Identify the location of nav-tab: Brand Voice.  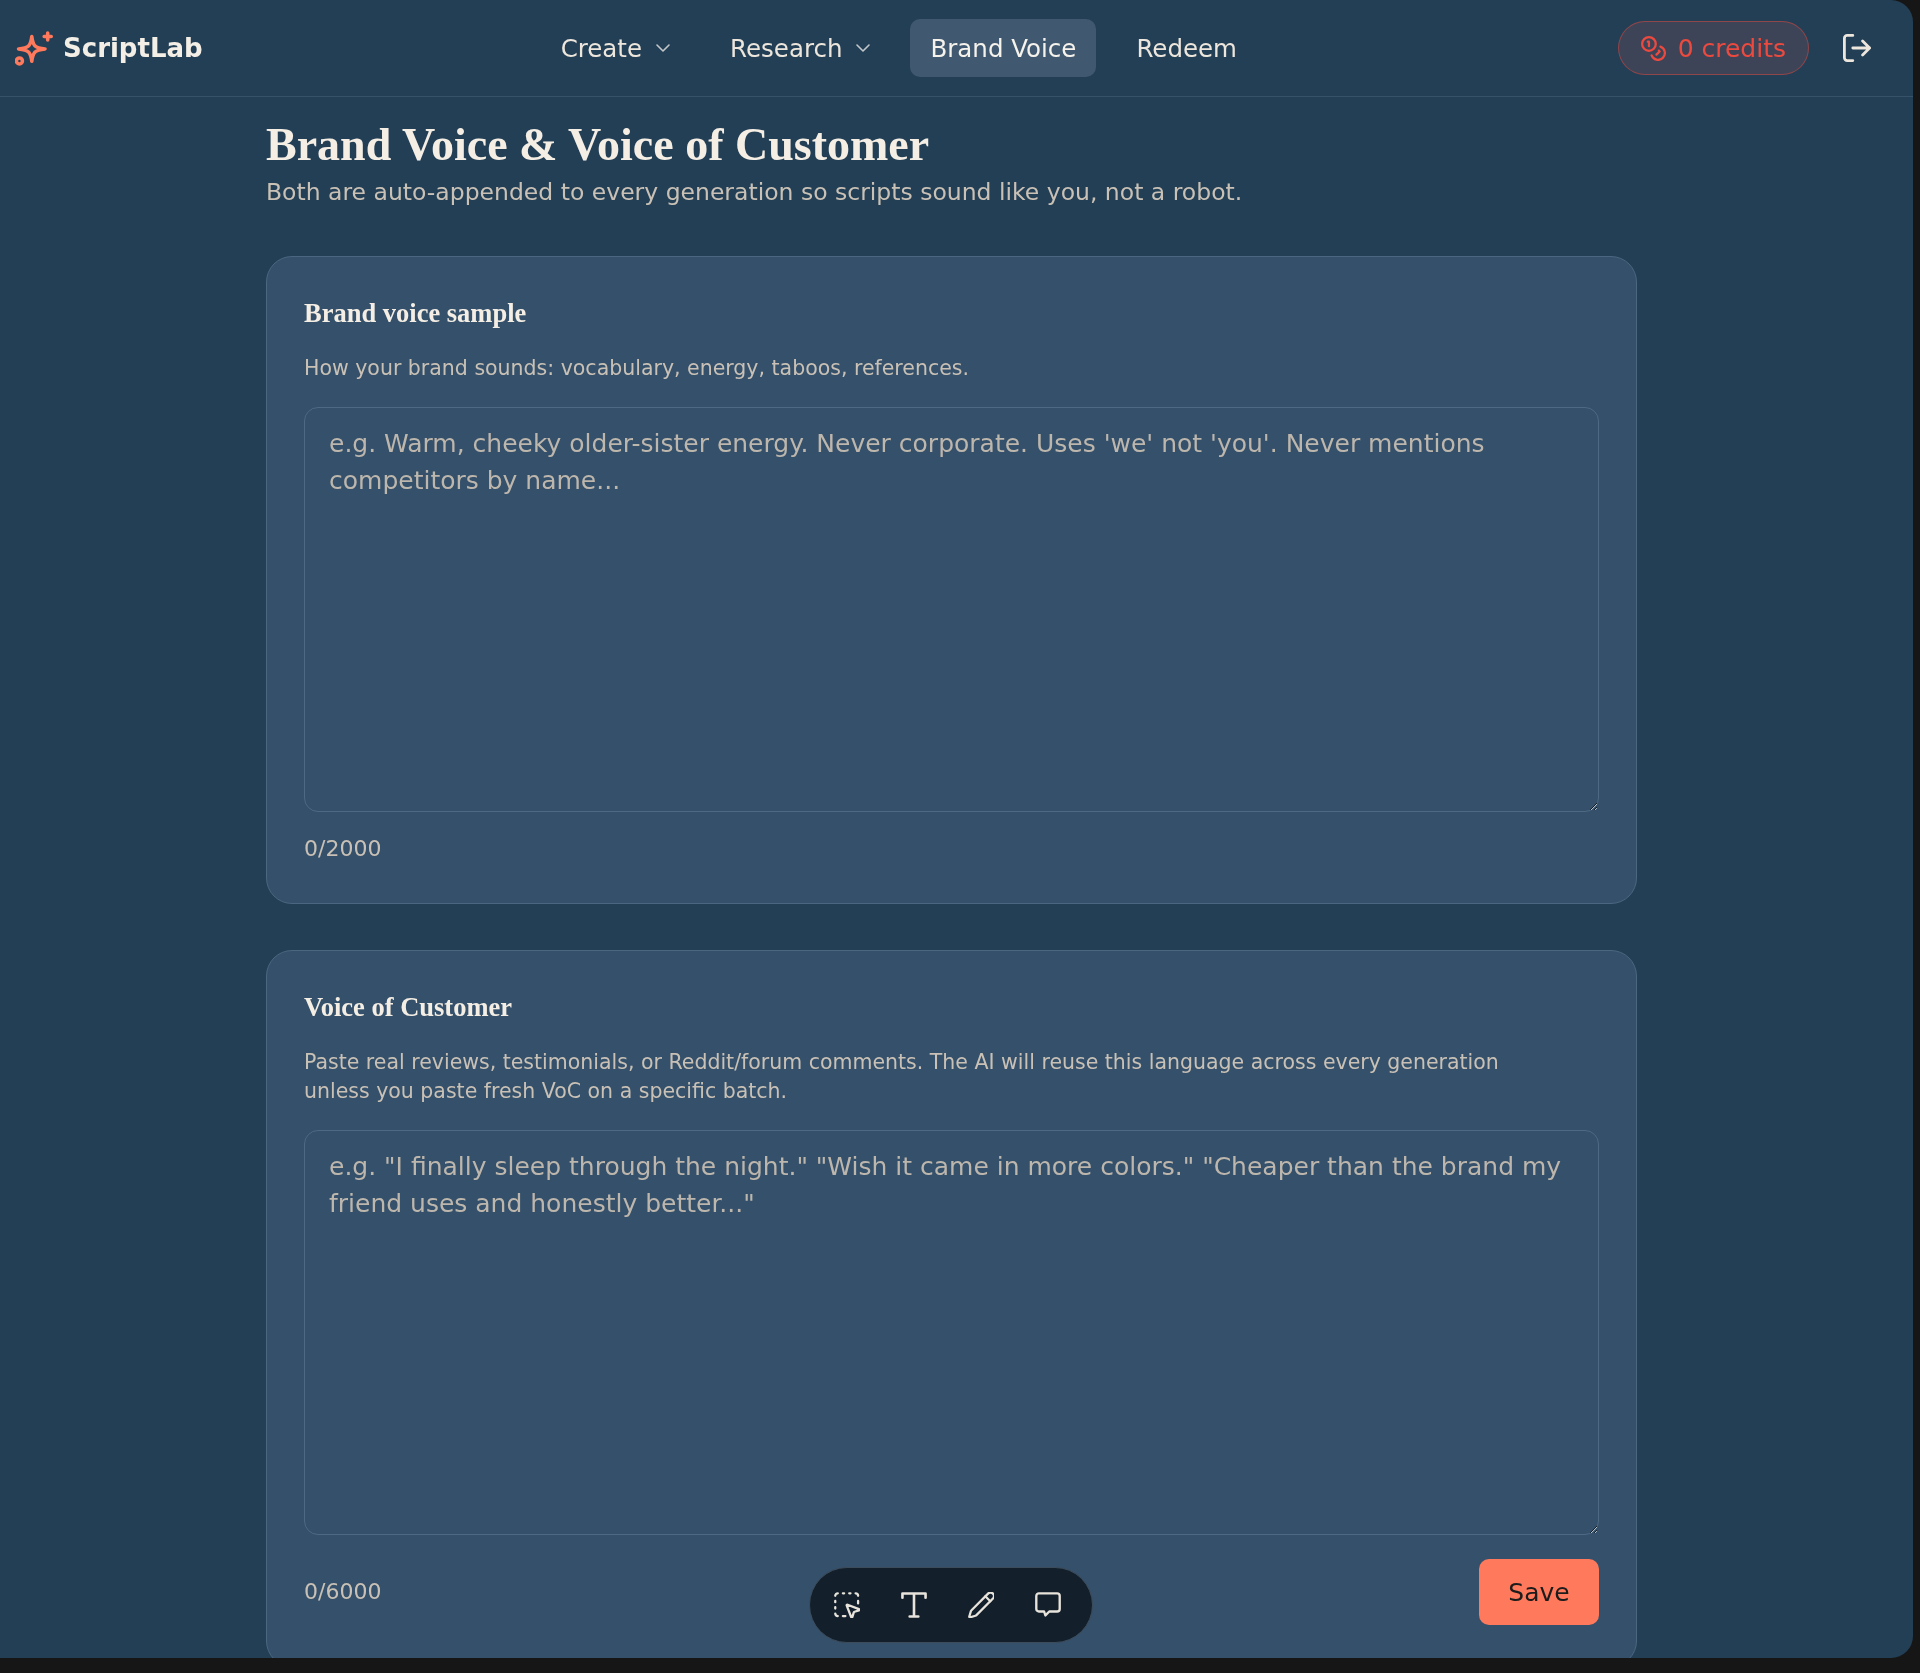
(1003, 48).